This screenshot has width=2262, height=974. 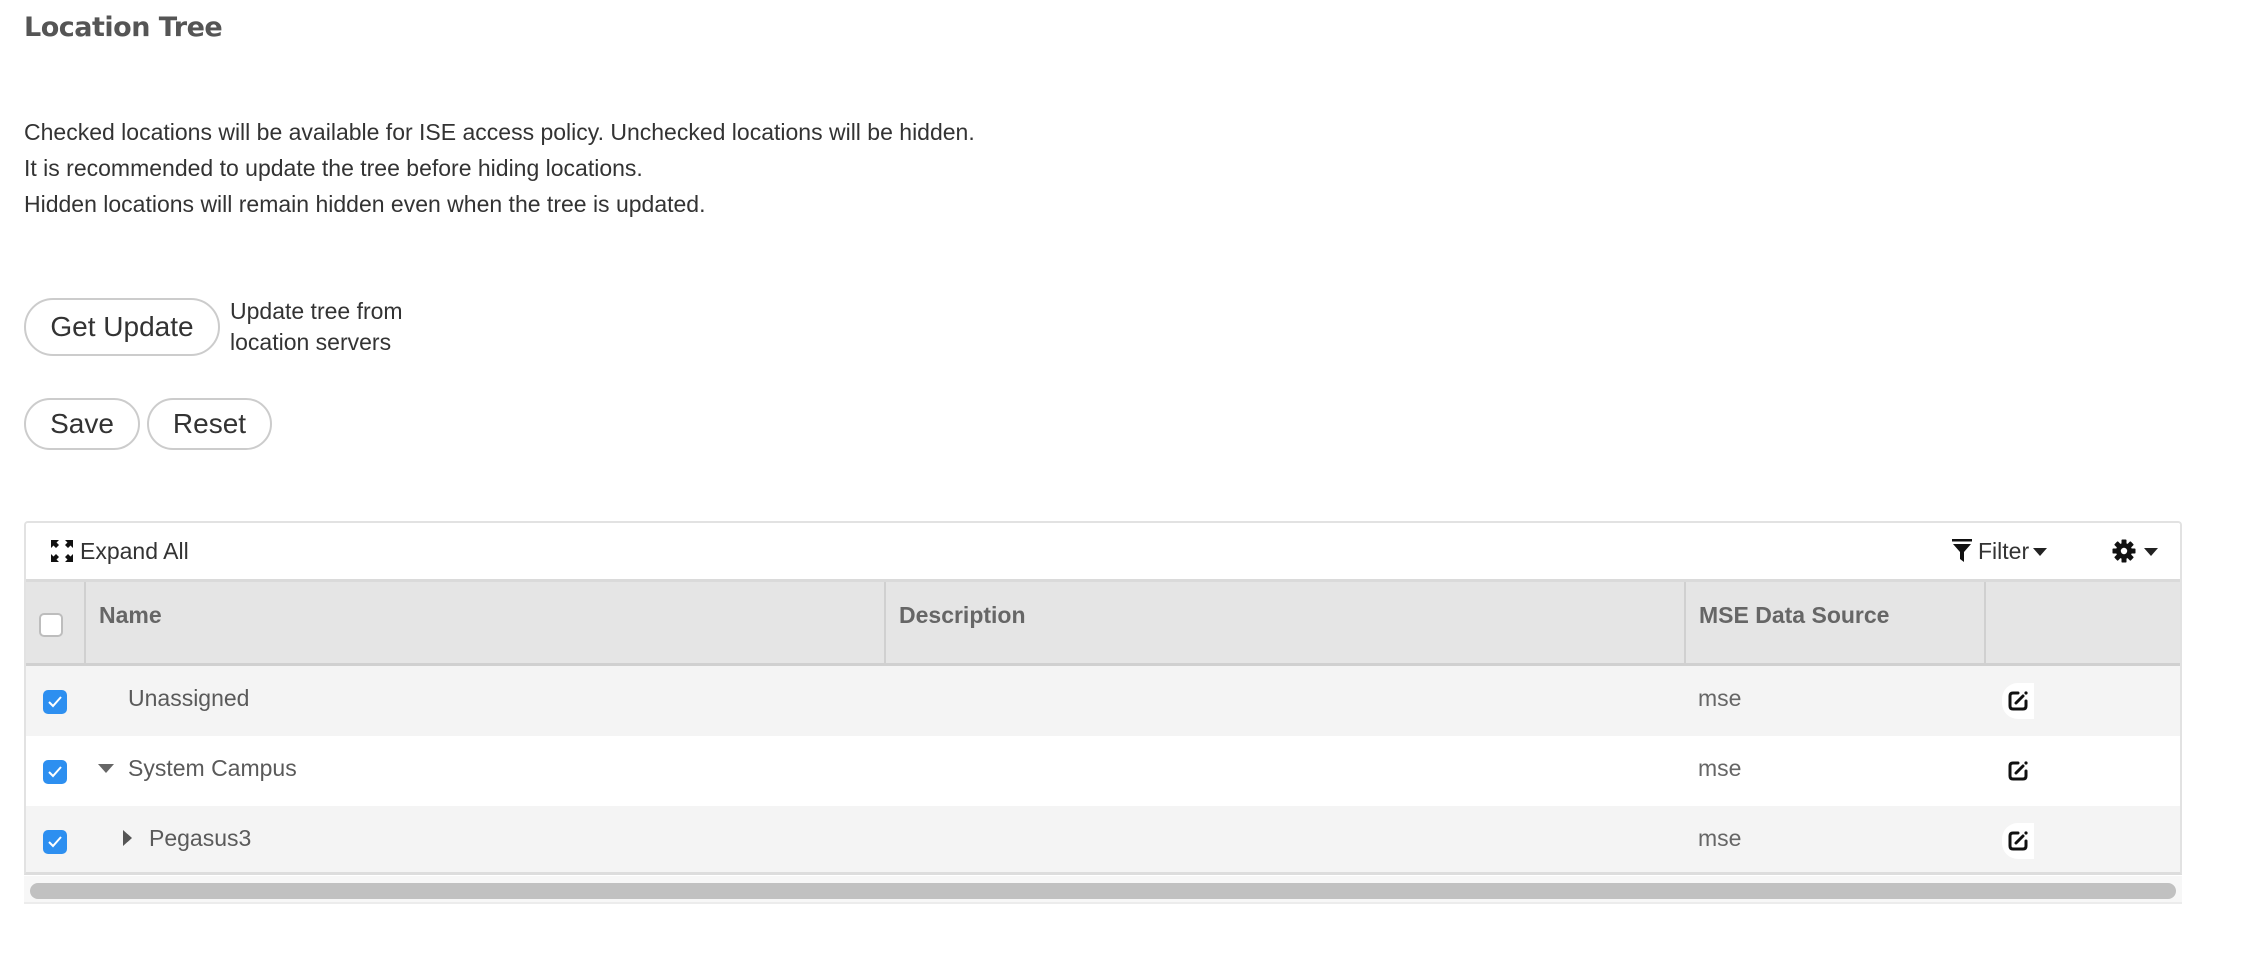 I want to click on column-header-mse-data-source: MSE Data Source, so click(x=1834, y=622).